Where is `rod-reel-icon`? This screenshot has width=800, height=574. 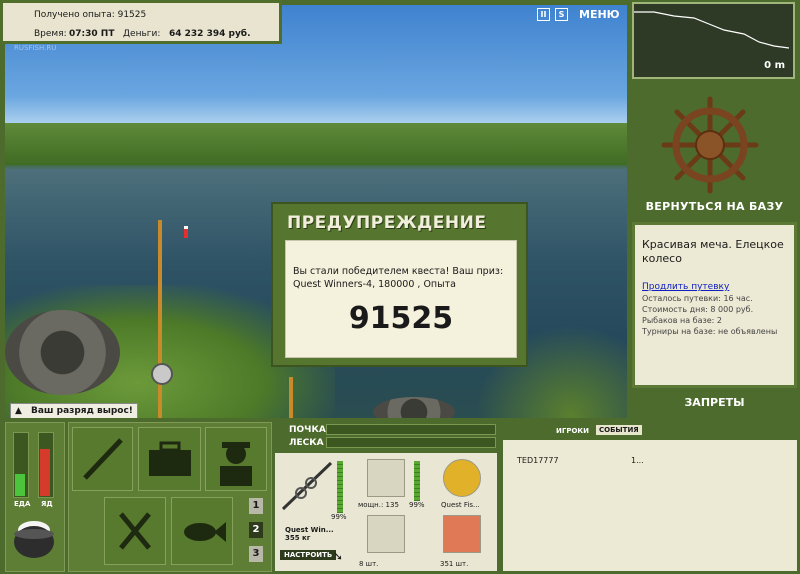
rod-reel-icon is located at coordinates (308, 486).